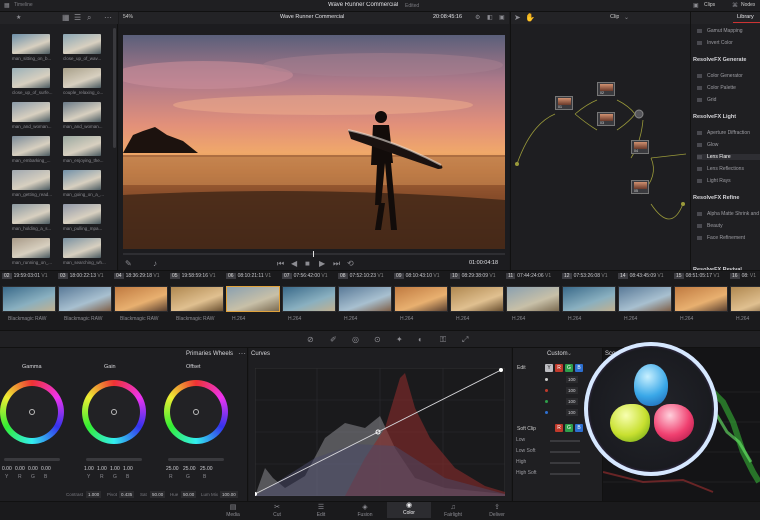  I want to click on library-section-heading: ResolveFX Refine, so click(716, 198).